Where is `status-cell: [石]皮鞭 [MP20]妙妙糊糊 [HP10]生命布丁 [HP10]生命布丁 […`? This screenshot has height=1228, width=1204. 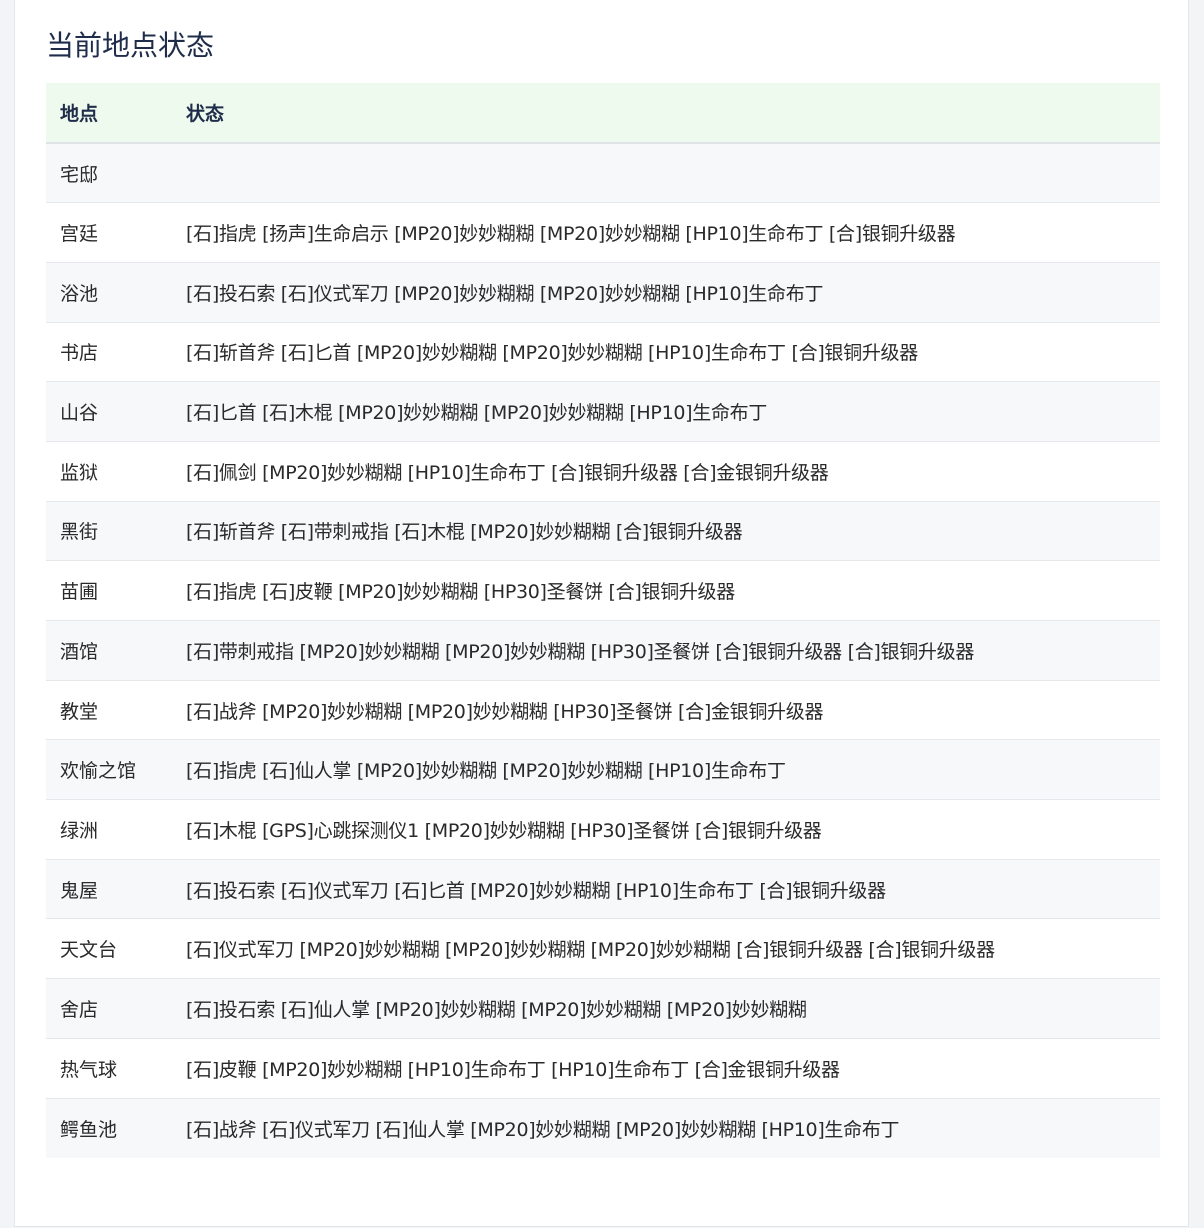
status-cell: [石]皮鞭 [MP20]妙妙糊糊 [HP10]生命布丁 [HP10]生命布丁 [… is located at coordinates (666, 1068).